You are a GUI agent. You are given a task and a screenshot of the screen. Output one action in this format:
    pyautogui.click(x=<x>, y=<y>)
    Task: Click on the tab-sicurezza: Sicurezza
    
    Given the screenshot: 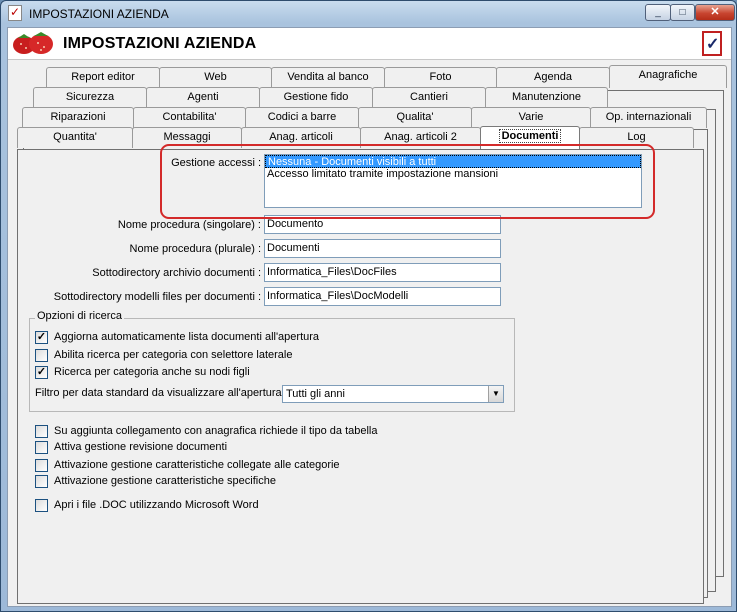 What is the action you would take?
    pyautogui.click(x=90, y=97)
    